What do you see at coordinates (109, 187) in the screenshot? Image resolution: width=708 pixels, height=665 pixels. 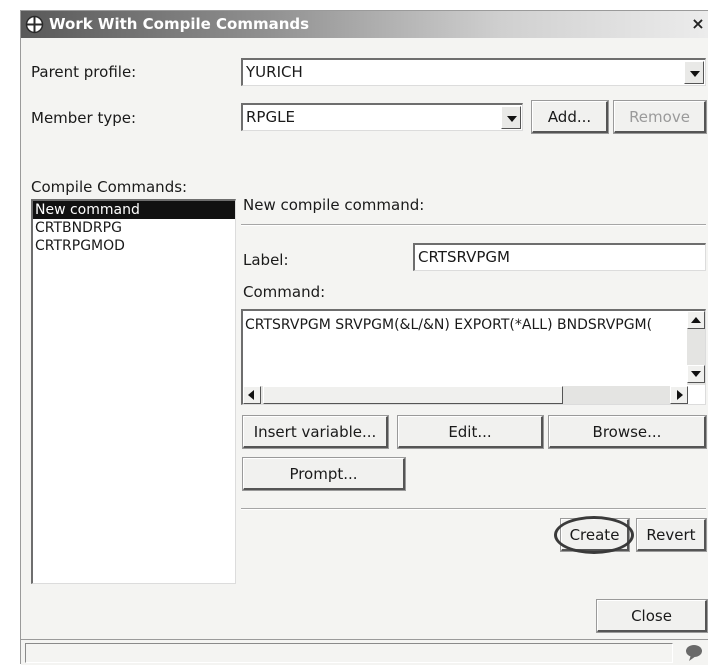 I see `compile-commands-label: Compile Commands:` at bounding box center [109, 187].